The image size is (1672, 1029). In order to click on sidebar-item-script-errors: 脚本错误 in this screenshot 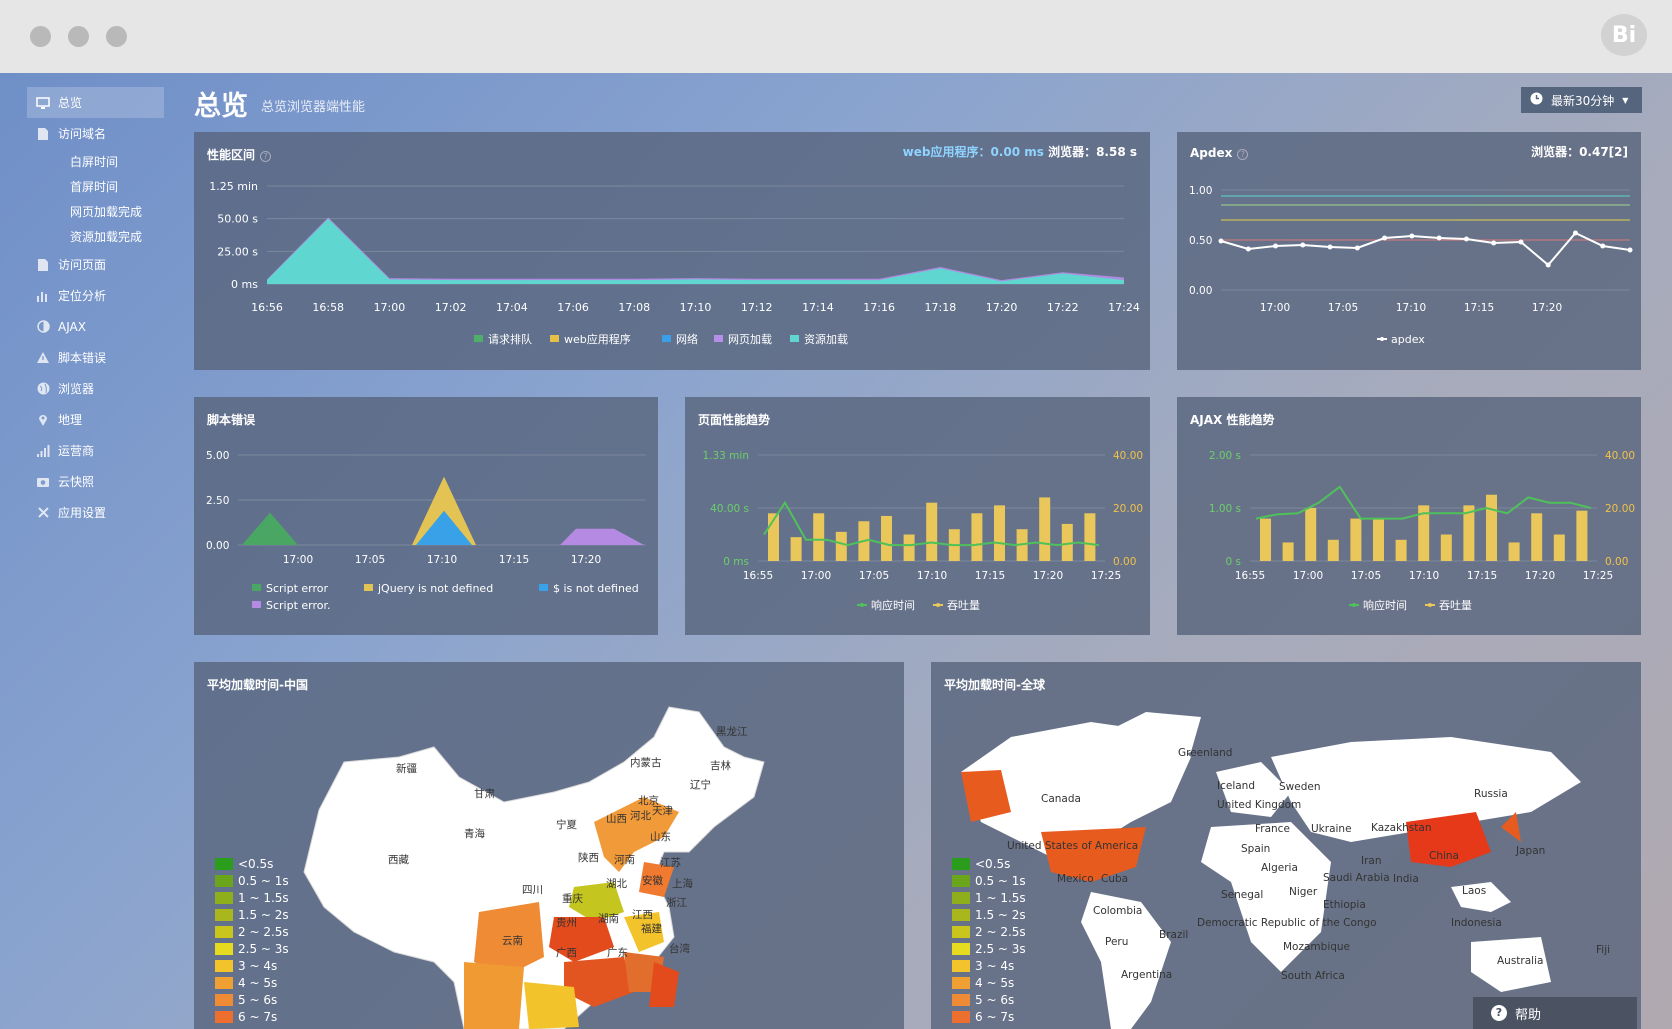, I will do `click(95, 357)`.